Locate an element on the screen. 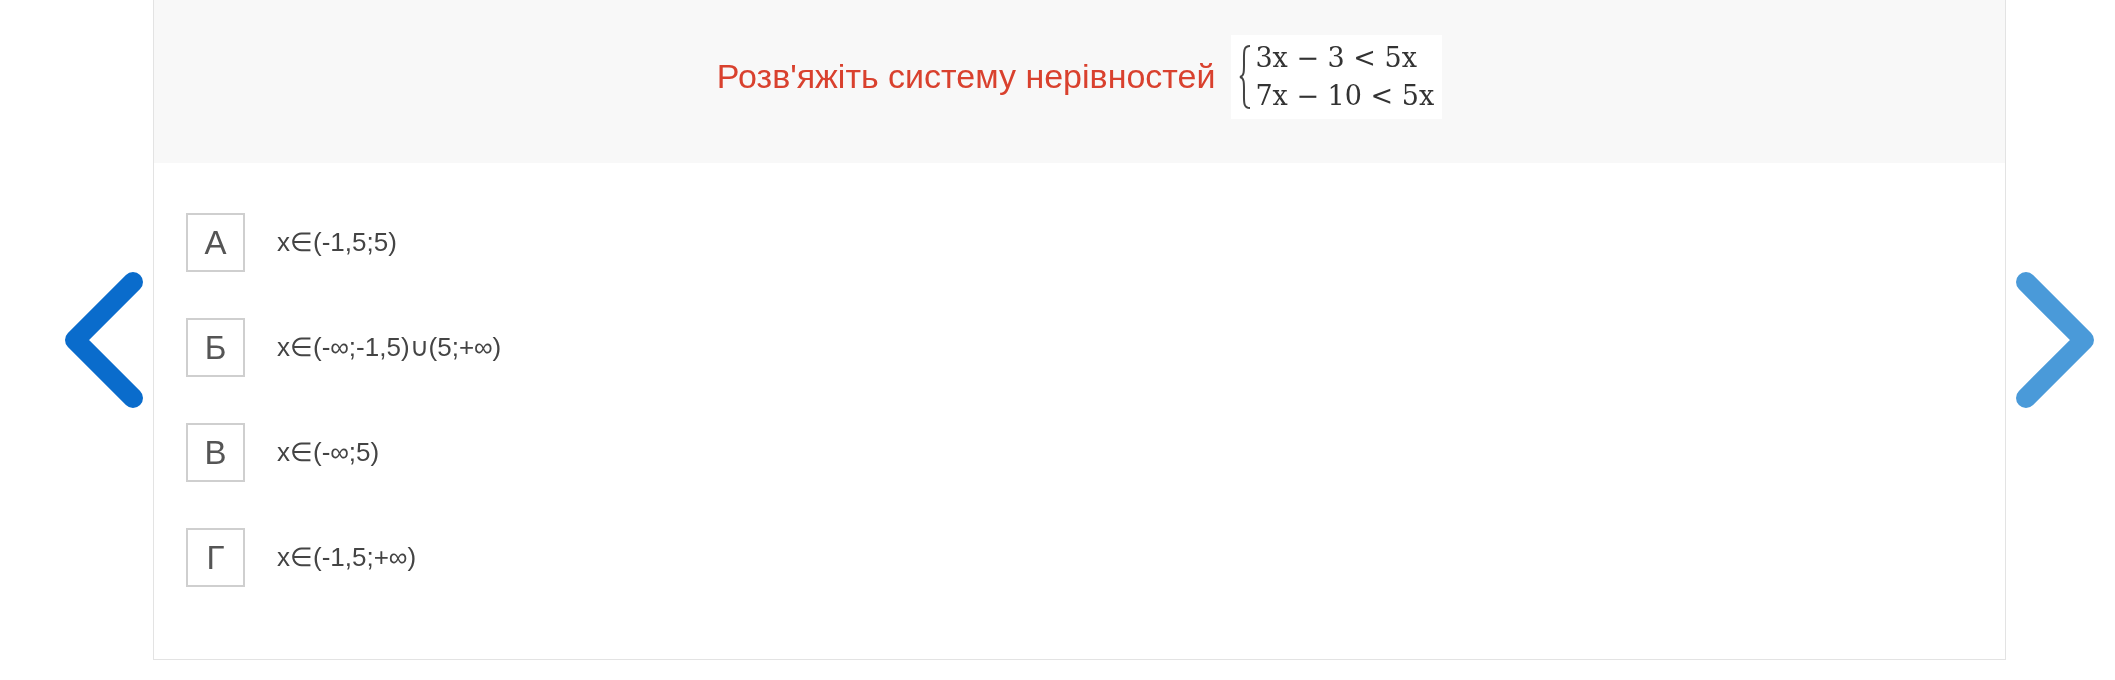  answer-letter-button: А is located at coordinates (215, 242).